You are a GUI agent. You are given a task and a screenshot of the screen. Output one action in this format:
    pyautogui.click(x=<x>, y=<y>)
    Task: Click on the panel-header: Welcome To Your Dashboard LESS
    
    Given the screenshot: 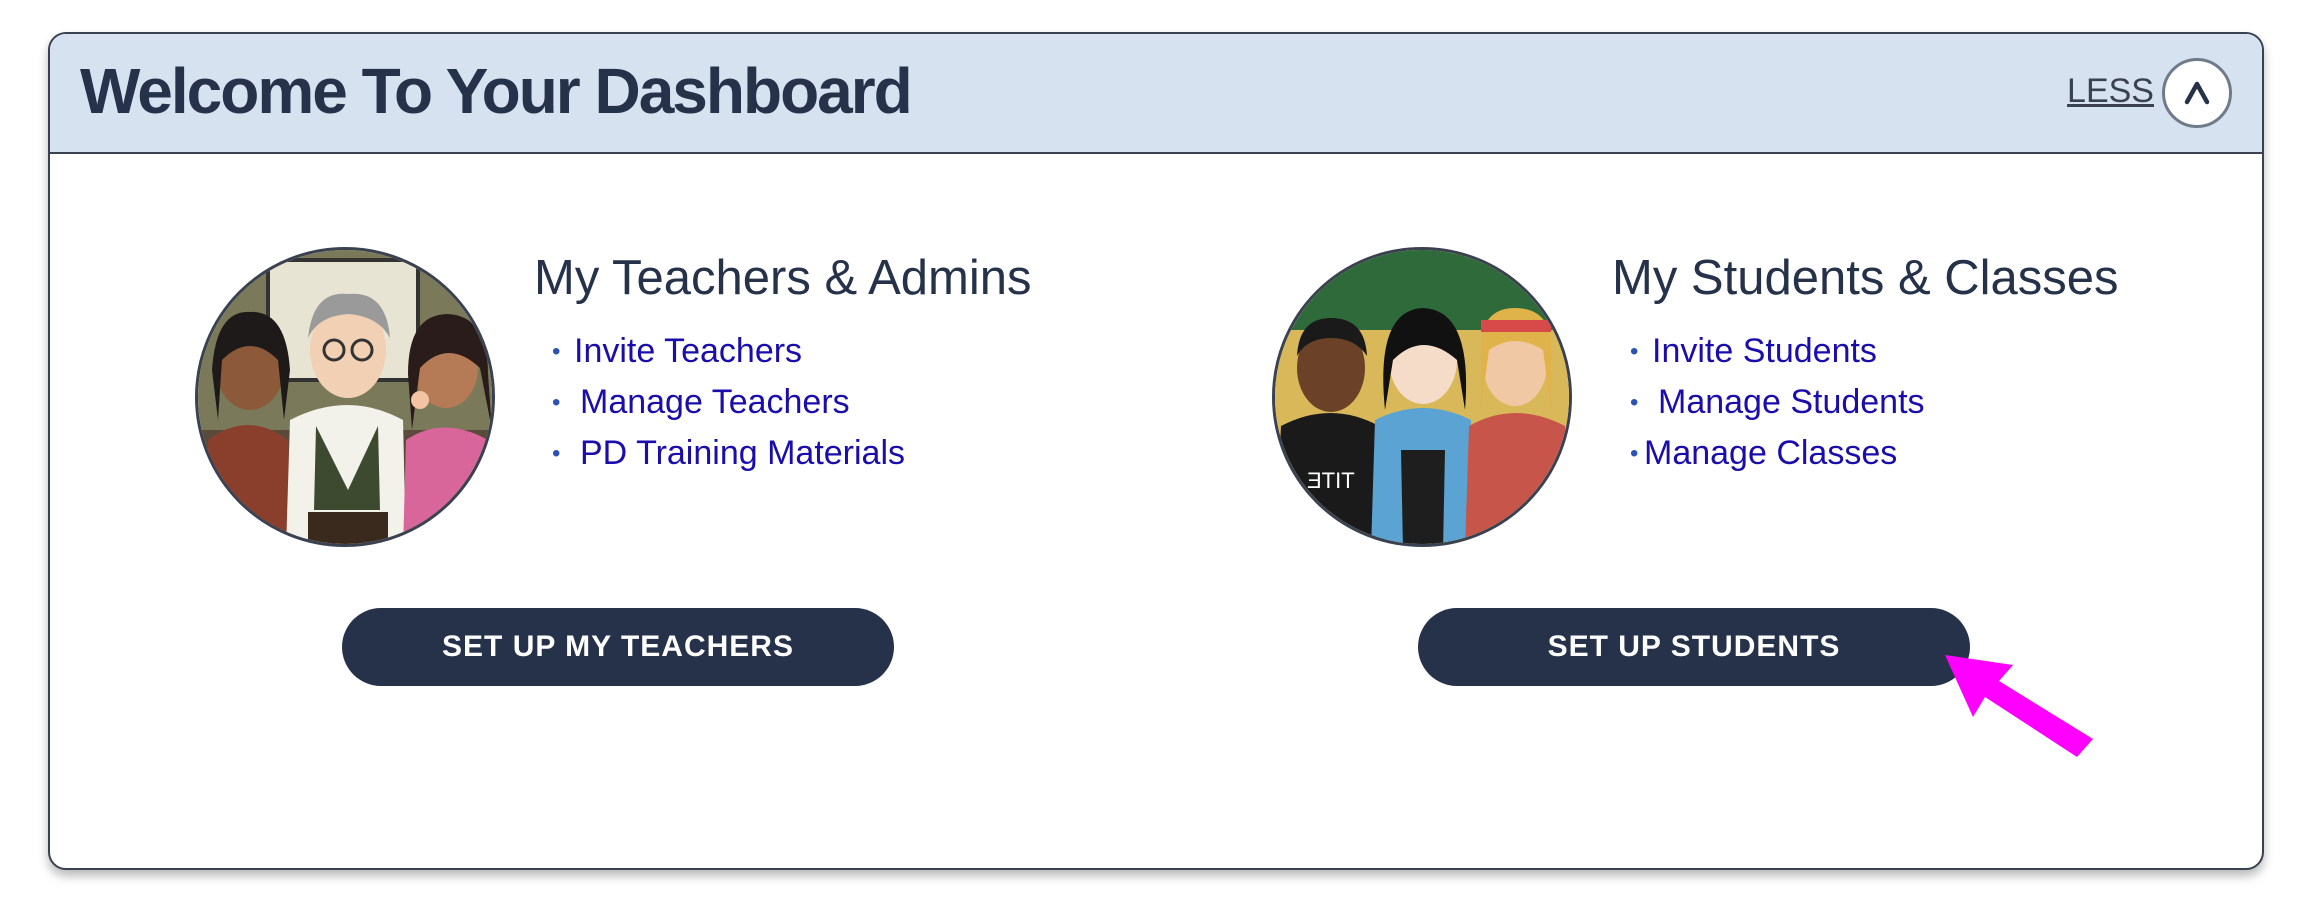 What is the action you would take?
    pyautogui.click(x=1156, y=94)
    